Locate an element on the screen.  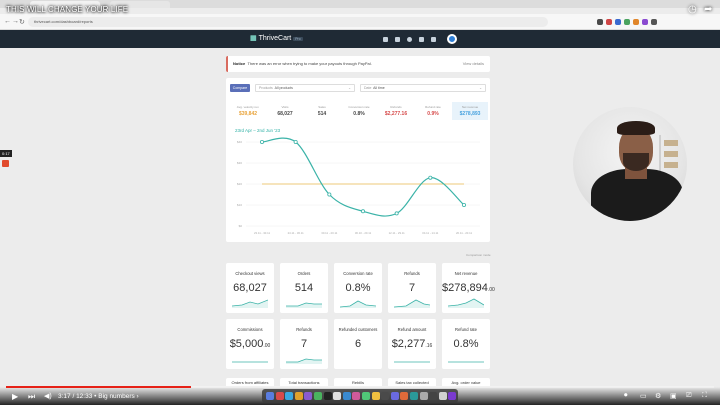
chart-date-range: 23rd Apr – 2nd Jun '23 is located at coordinates (258, 130).